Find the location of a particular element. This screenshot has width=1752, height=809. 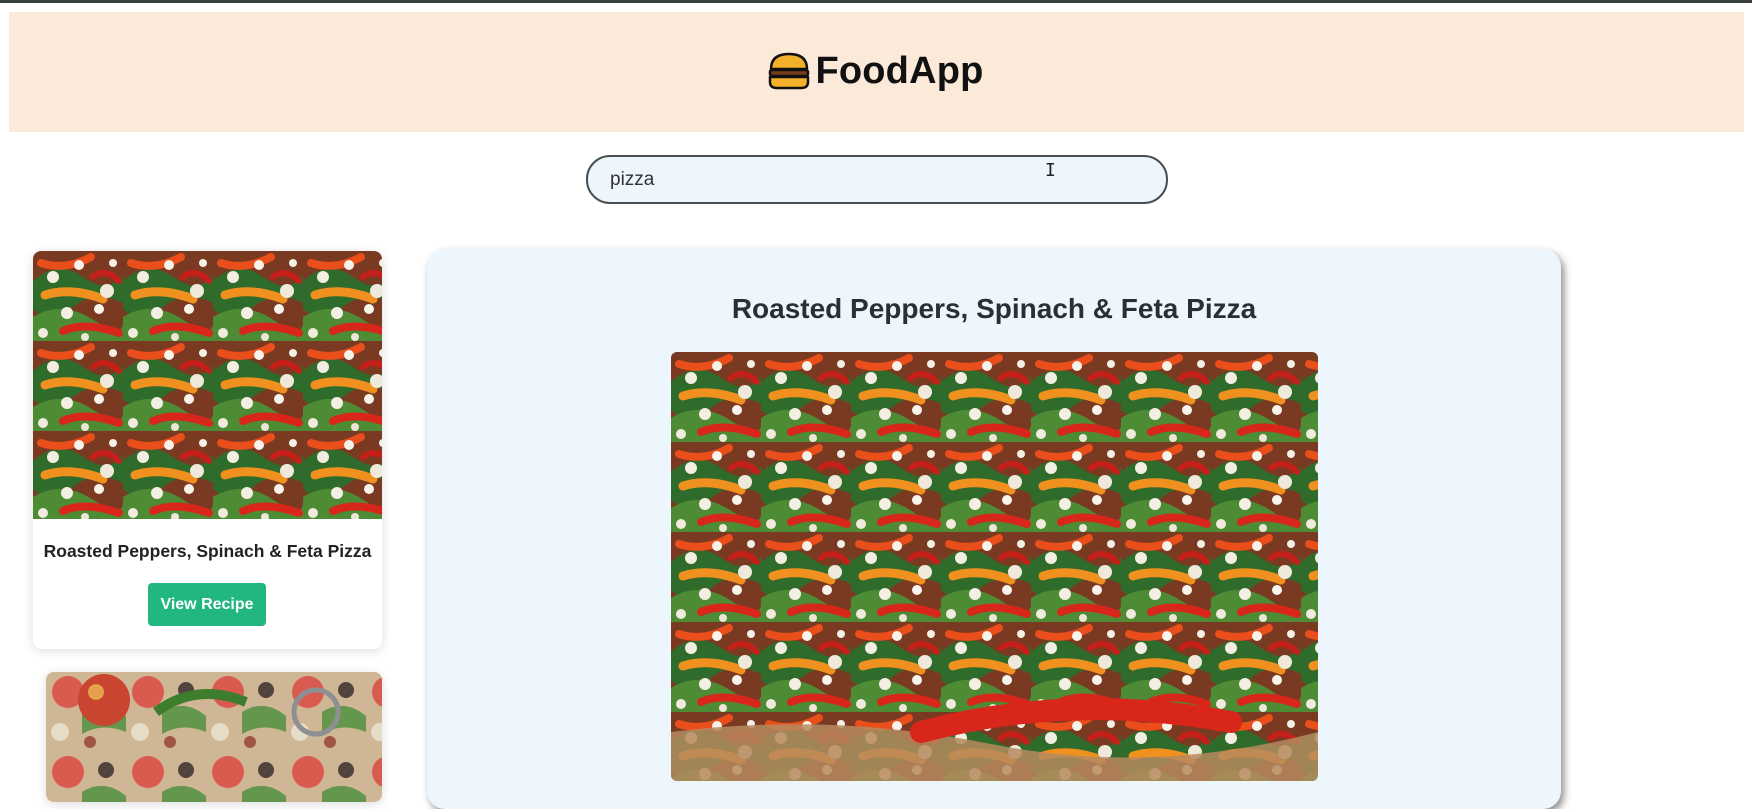

search-input is located at coordinates (877, 179).